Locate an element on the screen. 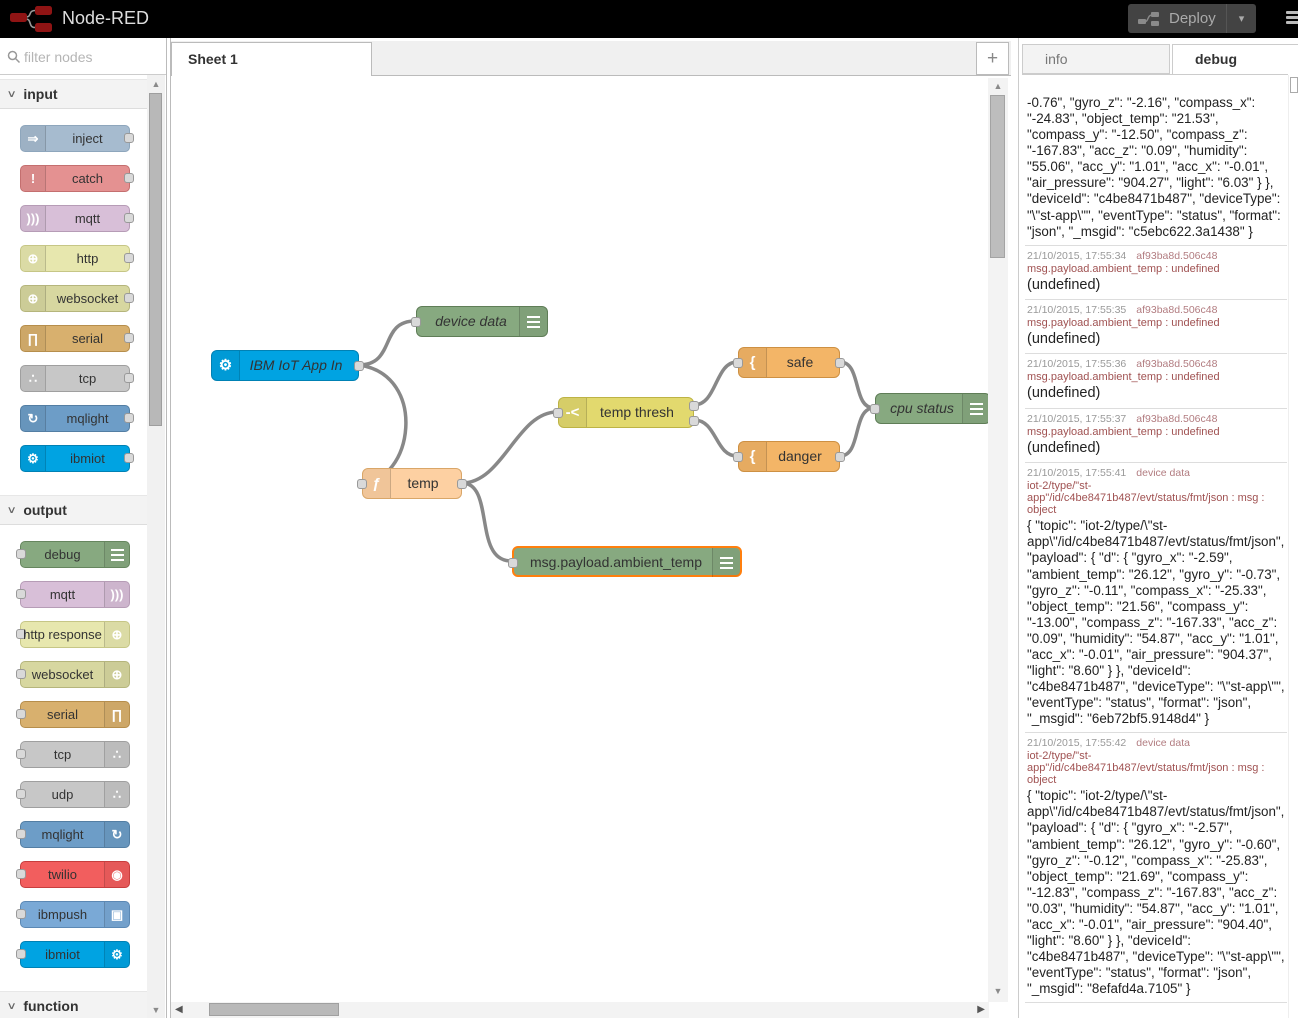 Image resolution: width=1298 pixels, height=1018 pixels. menu-hamburger-icon is located at coordinates (1292, 17).